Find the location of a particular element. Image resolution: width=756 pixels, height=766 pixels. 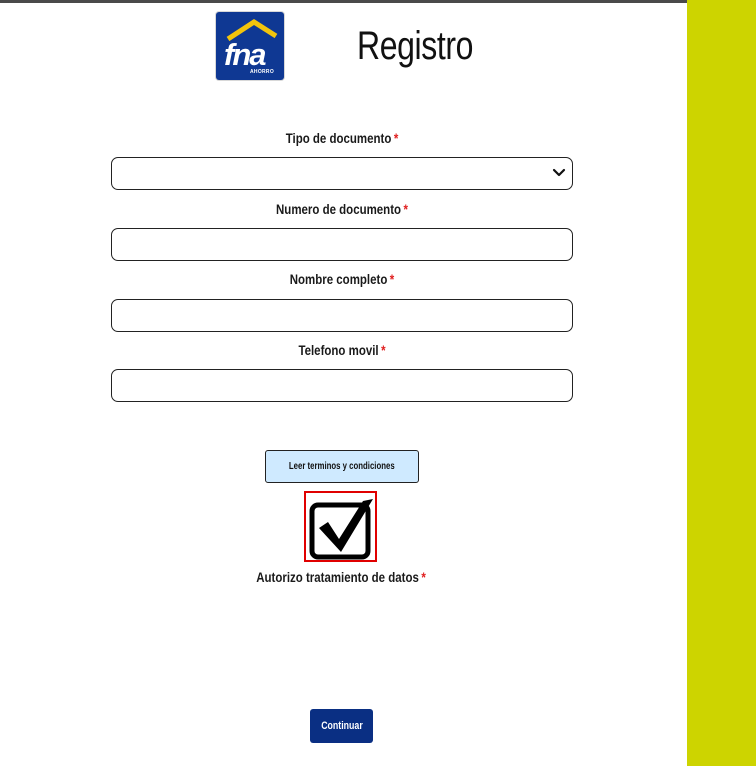

checkmark-icon is located at coordinates (341, 529).